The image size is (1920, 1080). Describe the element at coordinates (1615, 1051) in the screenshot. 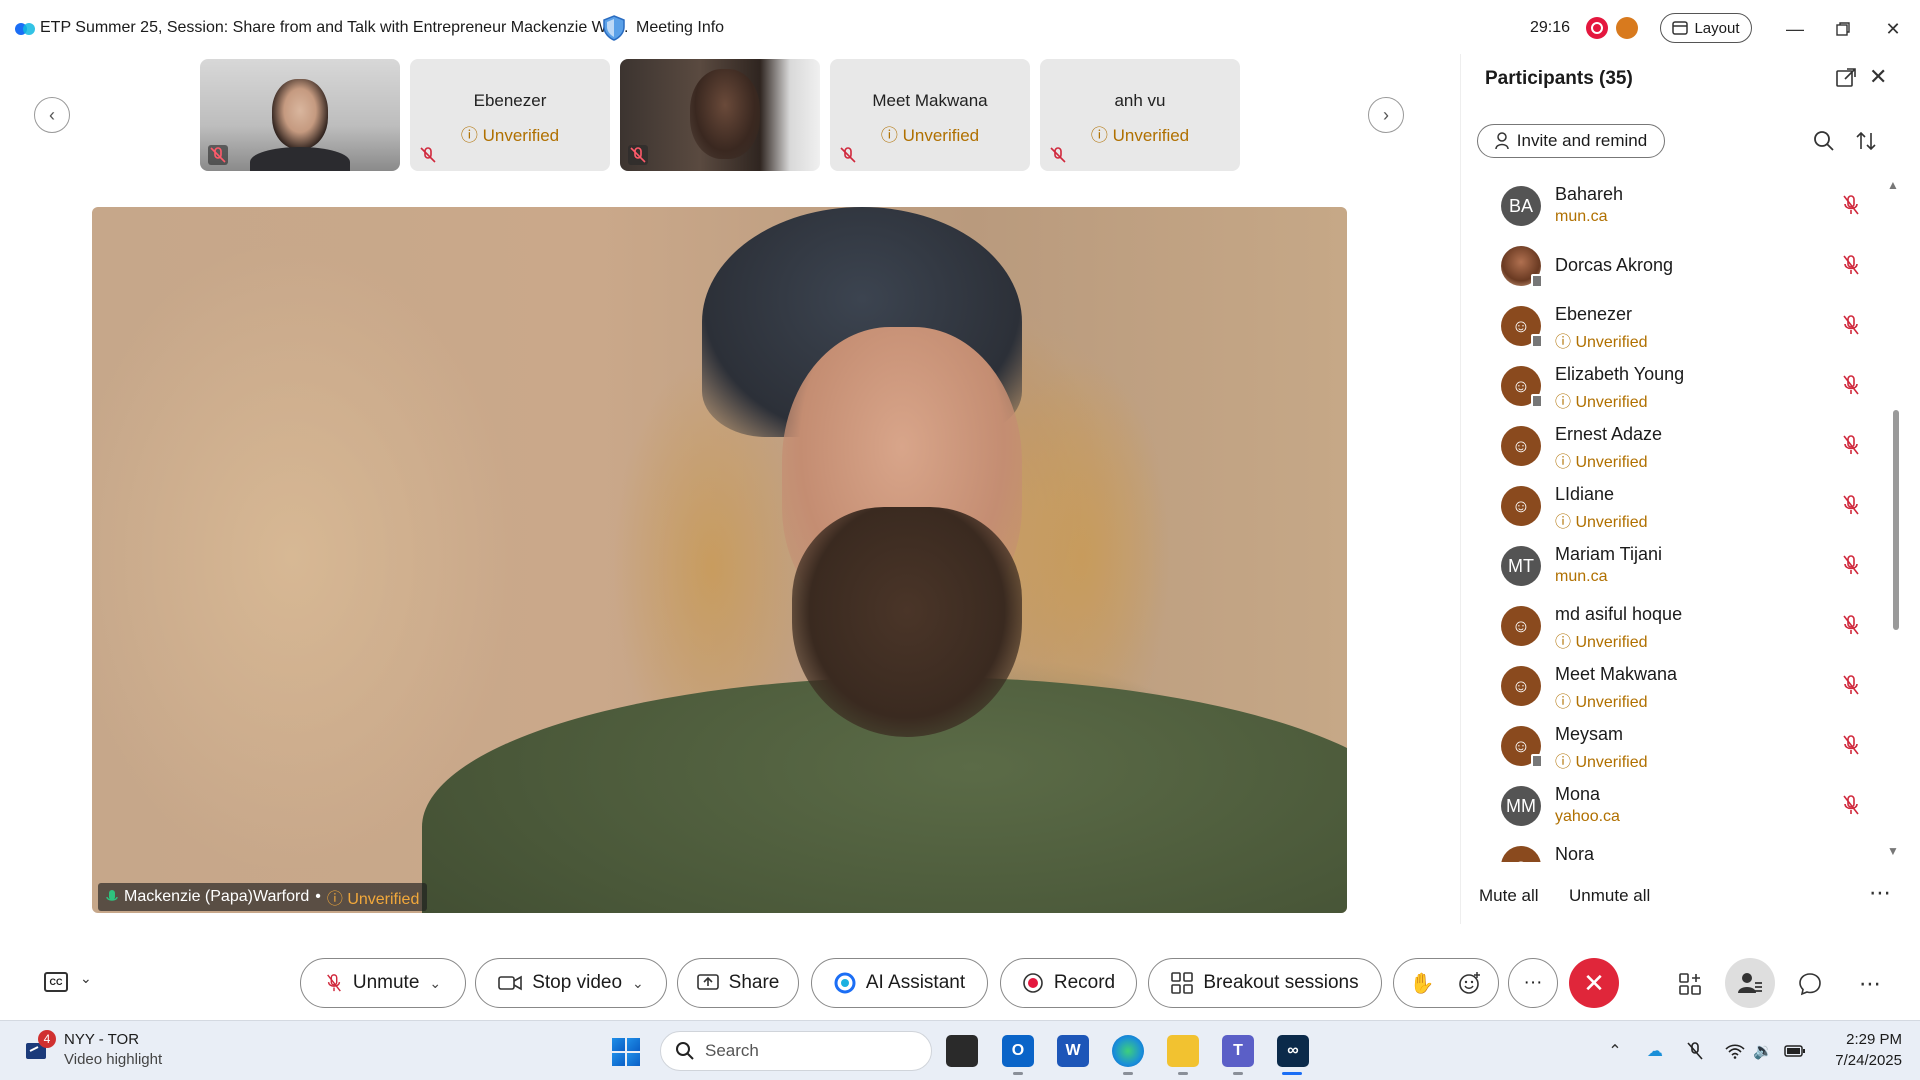

I see `show-hidden-icons-chevron-icon: ⌃` at that location.